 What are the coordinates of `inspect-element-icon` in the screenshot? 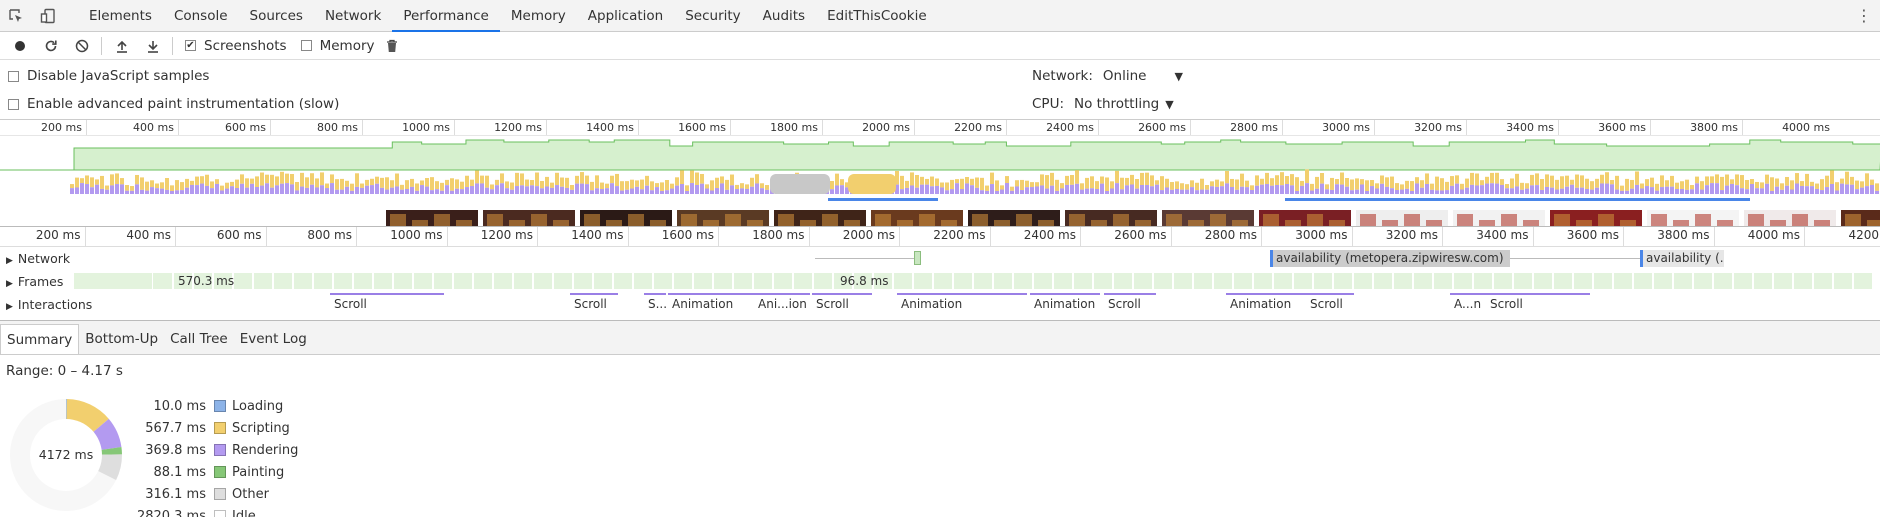 It's located at (16, 16).